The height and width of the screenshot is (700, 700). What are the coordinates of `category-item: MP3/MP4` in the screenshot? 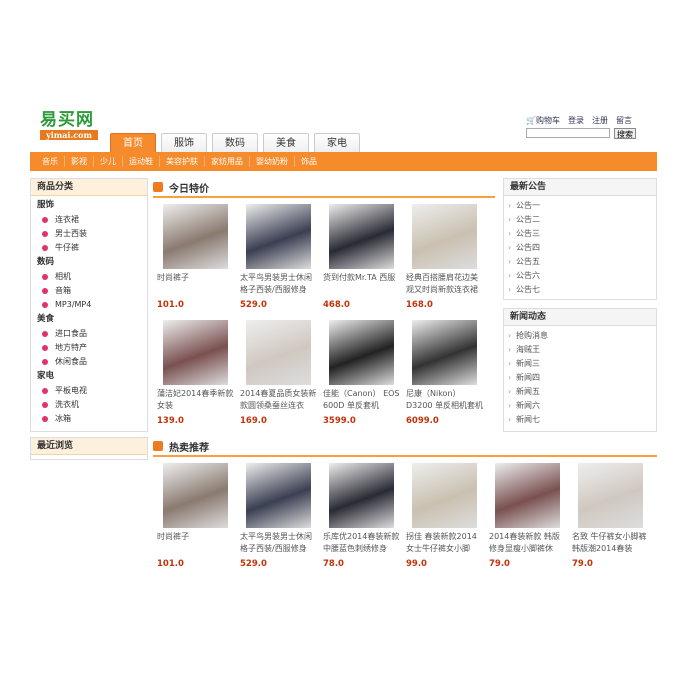 It's located at (89, 305).